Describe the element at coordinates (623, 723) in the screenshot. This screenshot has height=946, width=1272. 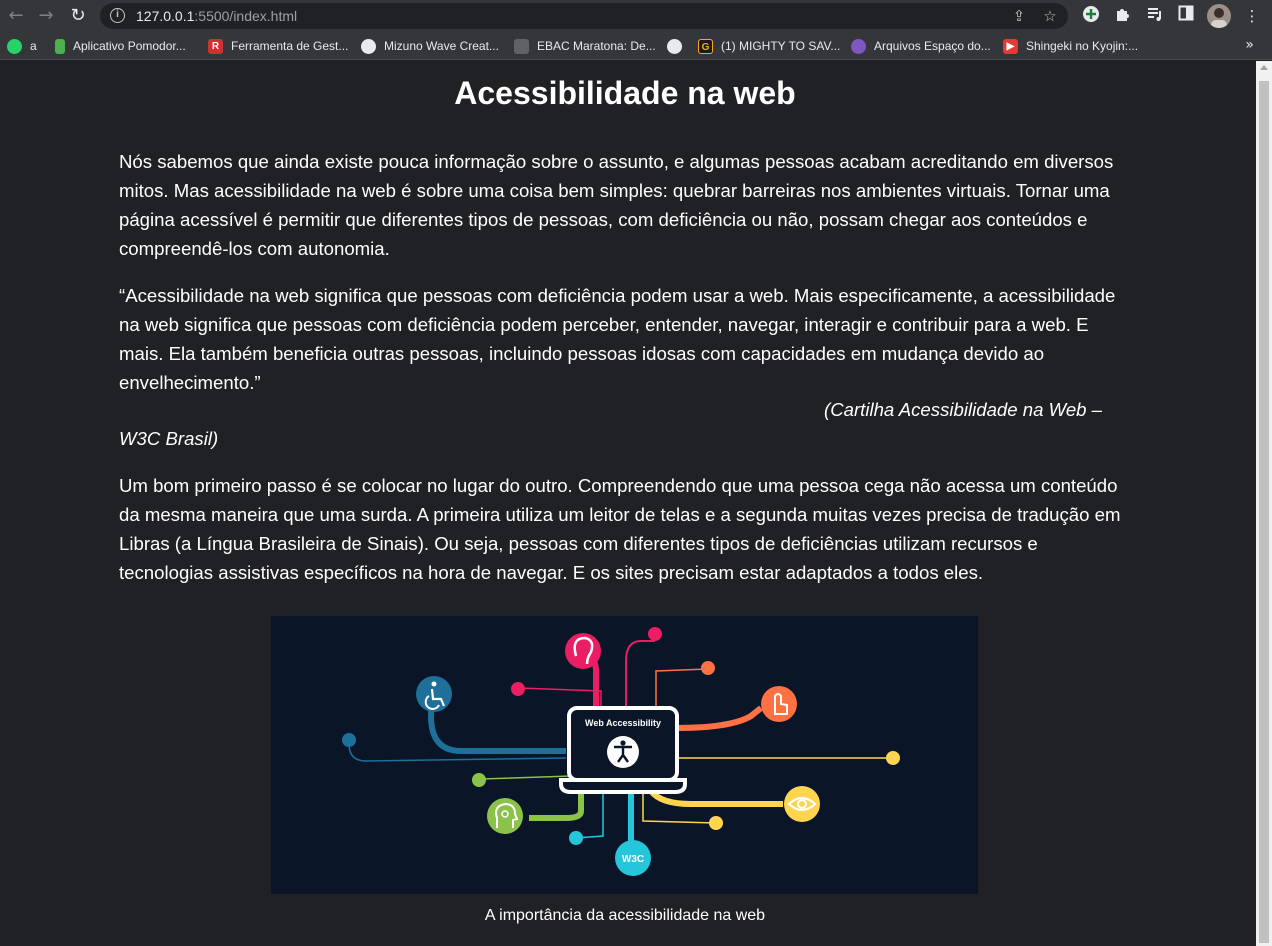
I see `laptop-screen-label: Web Accessibility` at that location.